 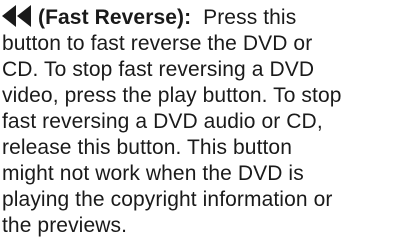 I want to click on entry-first-line: (Fast Reverse): Press this, so click(x=149, y=18).